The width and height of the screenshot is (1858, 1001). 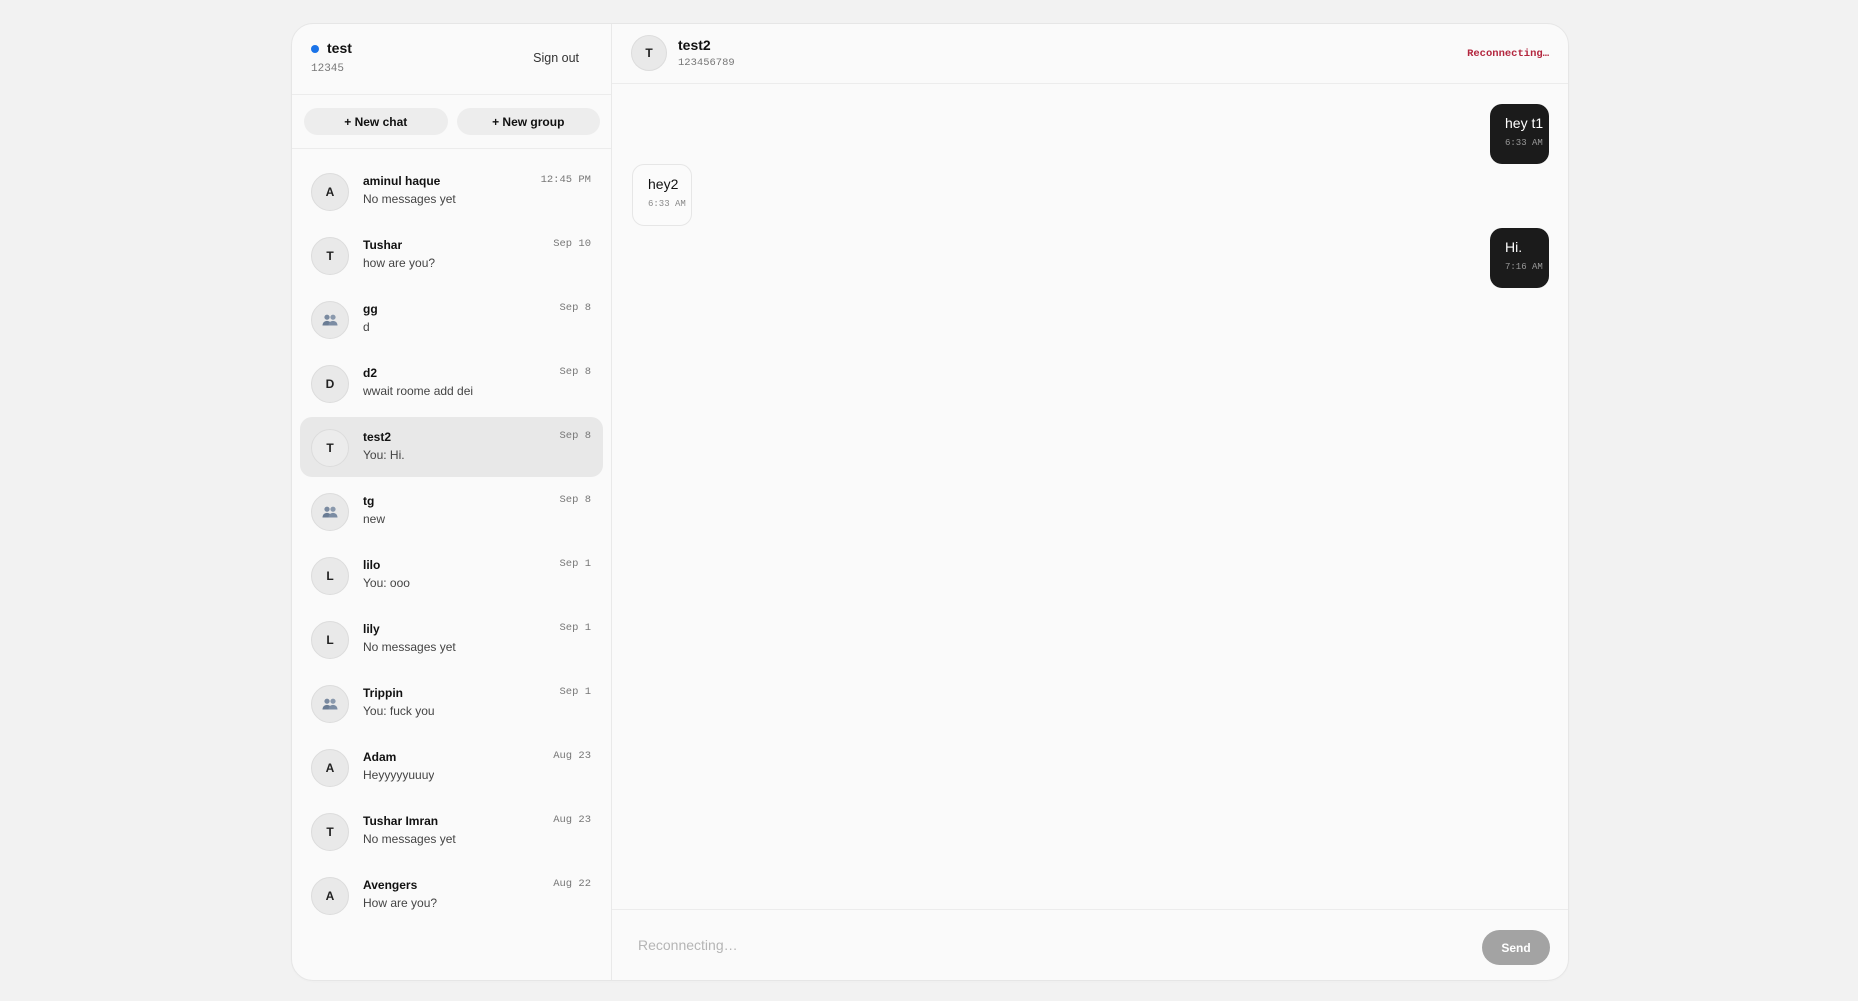 What do you see at coordinates (451, 319) in the screenshot?
I see `chat-list-item: gg d Sep 8` at bounding box center [451, 319].